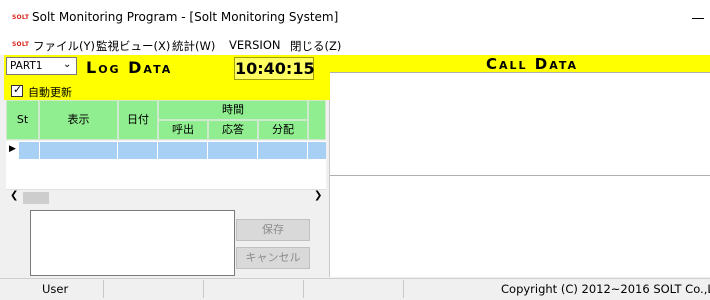 The height and width of the screenshot is (300, 710). What do you see at coordinates (138, 120) in the screenshot?
I see `column-header-date: 日付` at bounding box center [138, 120].